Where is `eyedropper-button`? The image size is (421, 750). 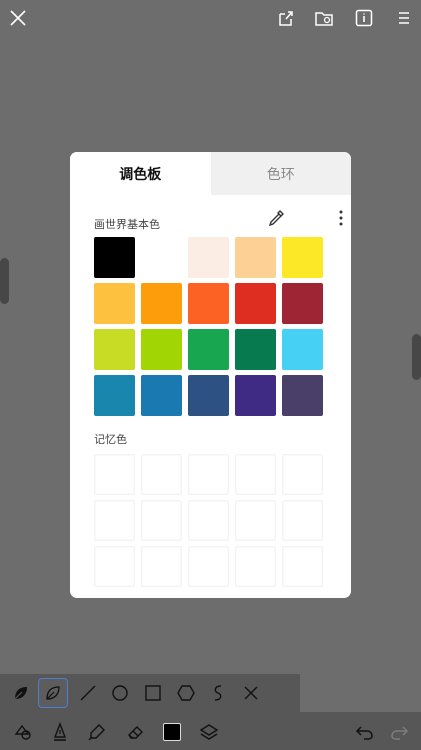
eyedropper-button is located at coordinates (276, 218).